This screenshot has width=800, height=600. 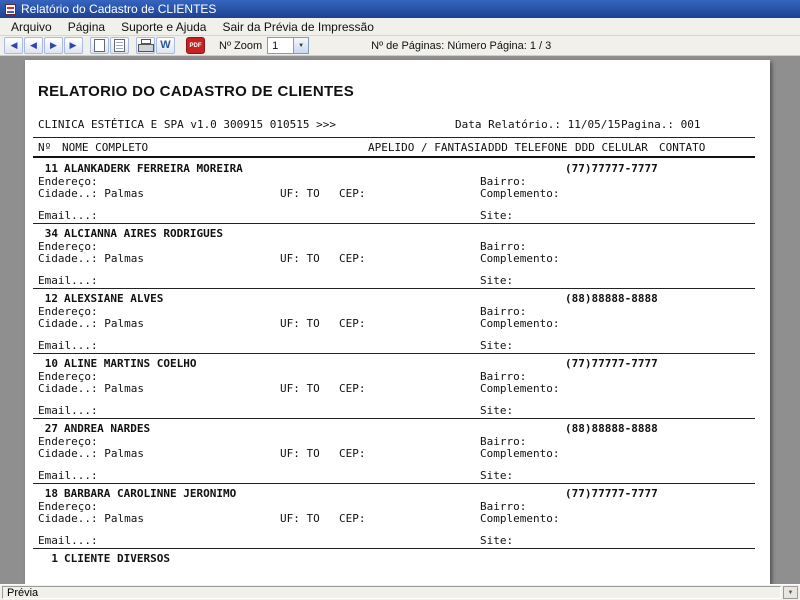 I want to click on report-pageno: Pagina.: 001, so click(x=661, y=124).